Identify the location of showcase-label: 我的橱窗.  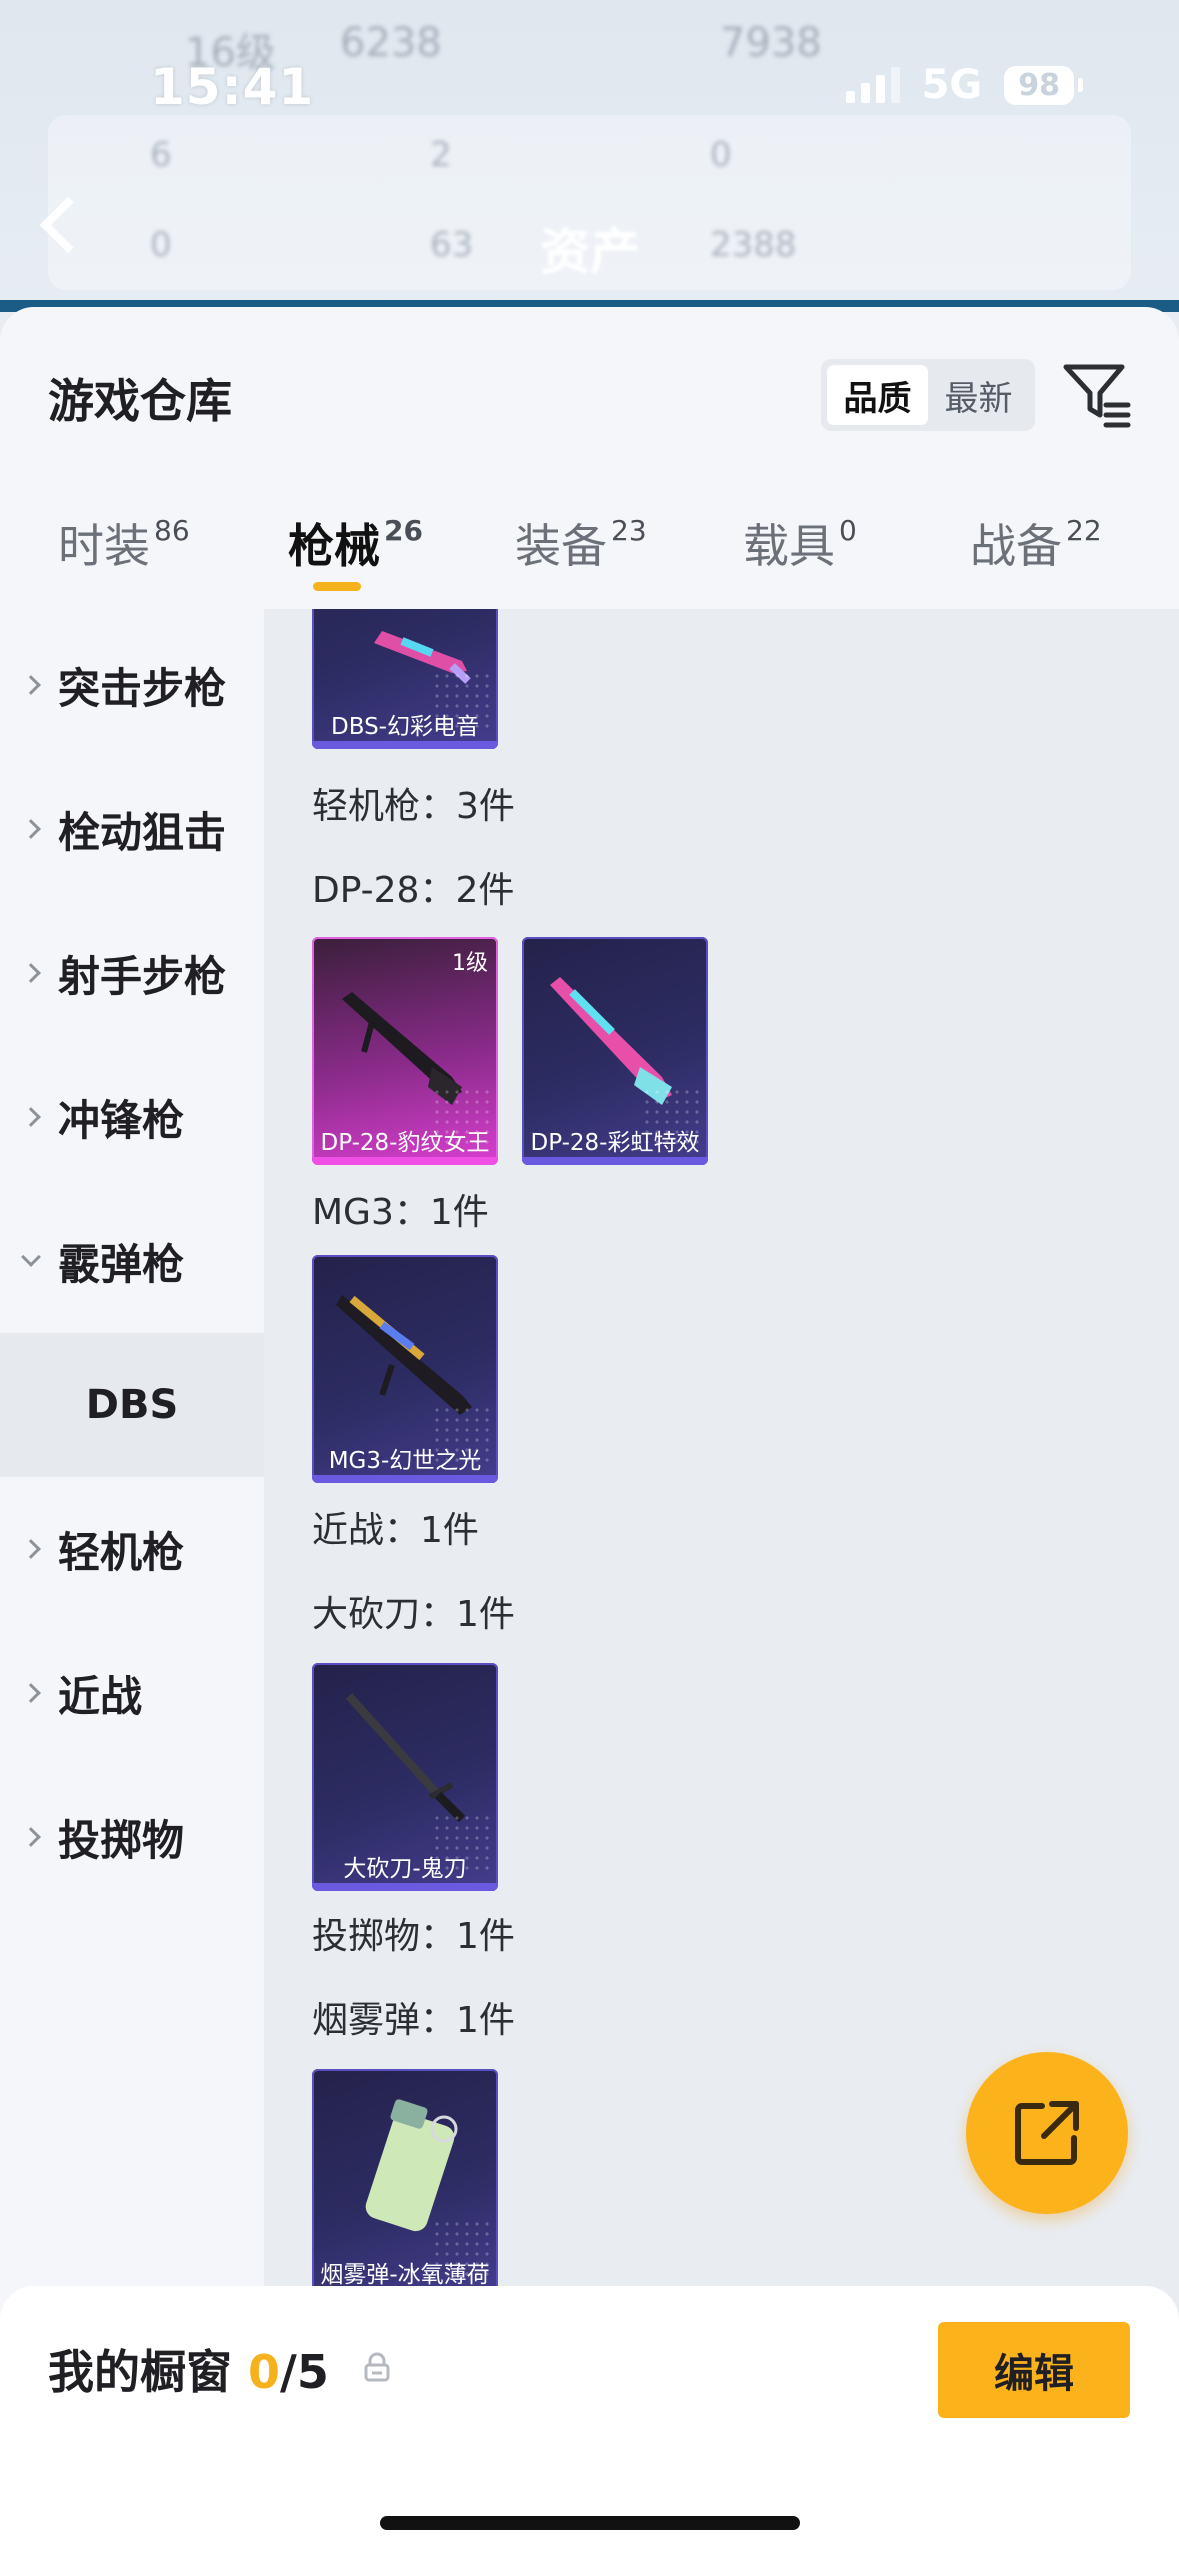
(140, 2372).